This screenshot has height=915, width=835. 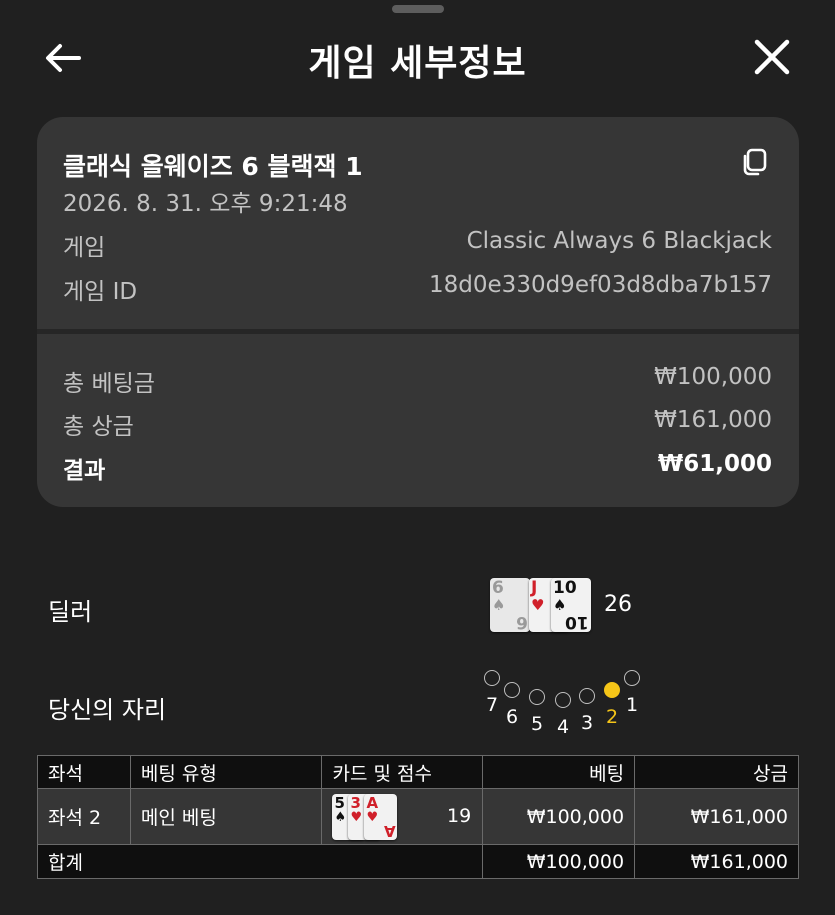 What do you see at coordinates (100, 292) in the screenshot?
I see `game-id-label: 게임 ID` at bounding box center [100, 292].